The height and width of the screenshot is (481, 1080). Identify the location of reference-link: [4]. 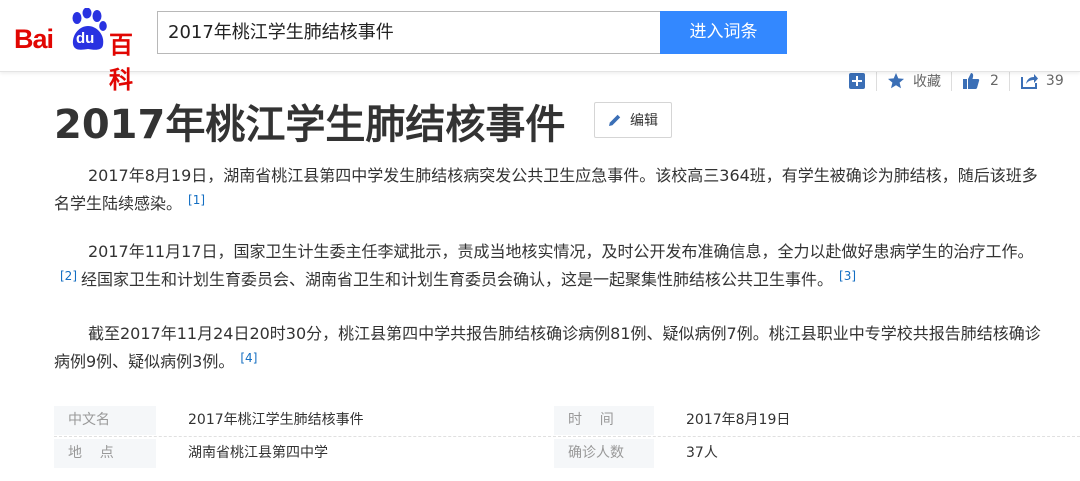
(248, 358).